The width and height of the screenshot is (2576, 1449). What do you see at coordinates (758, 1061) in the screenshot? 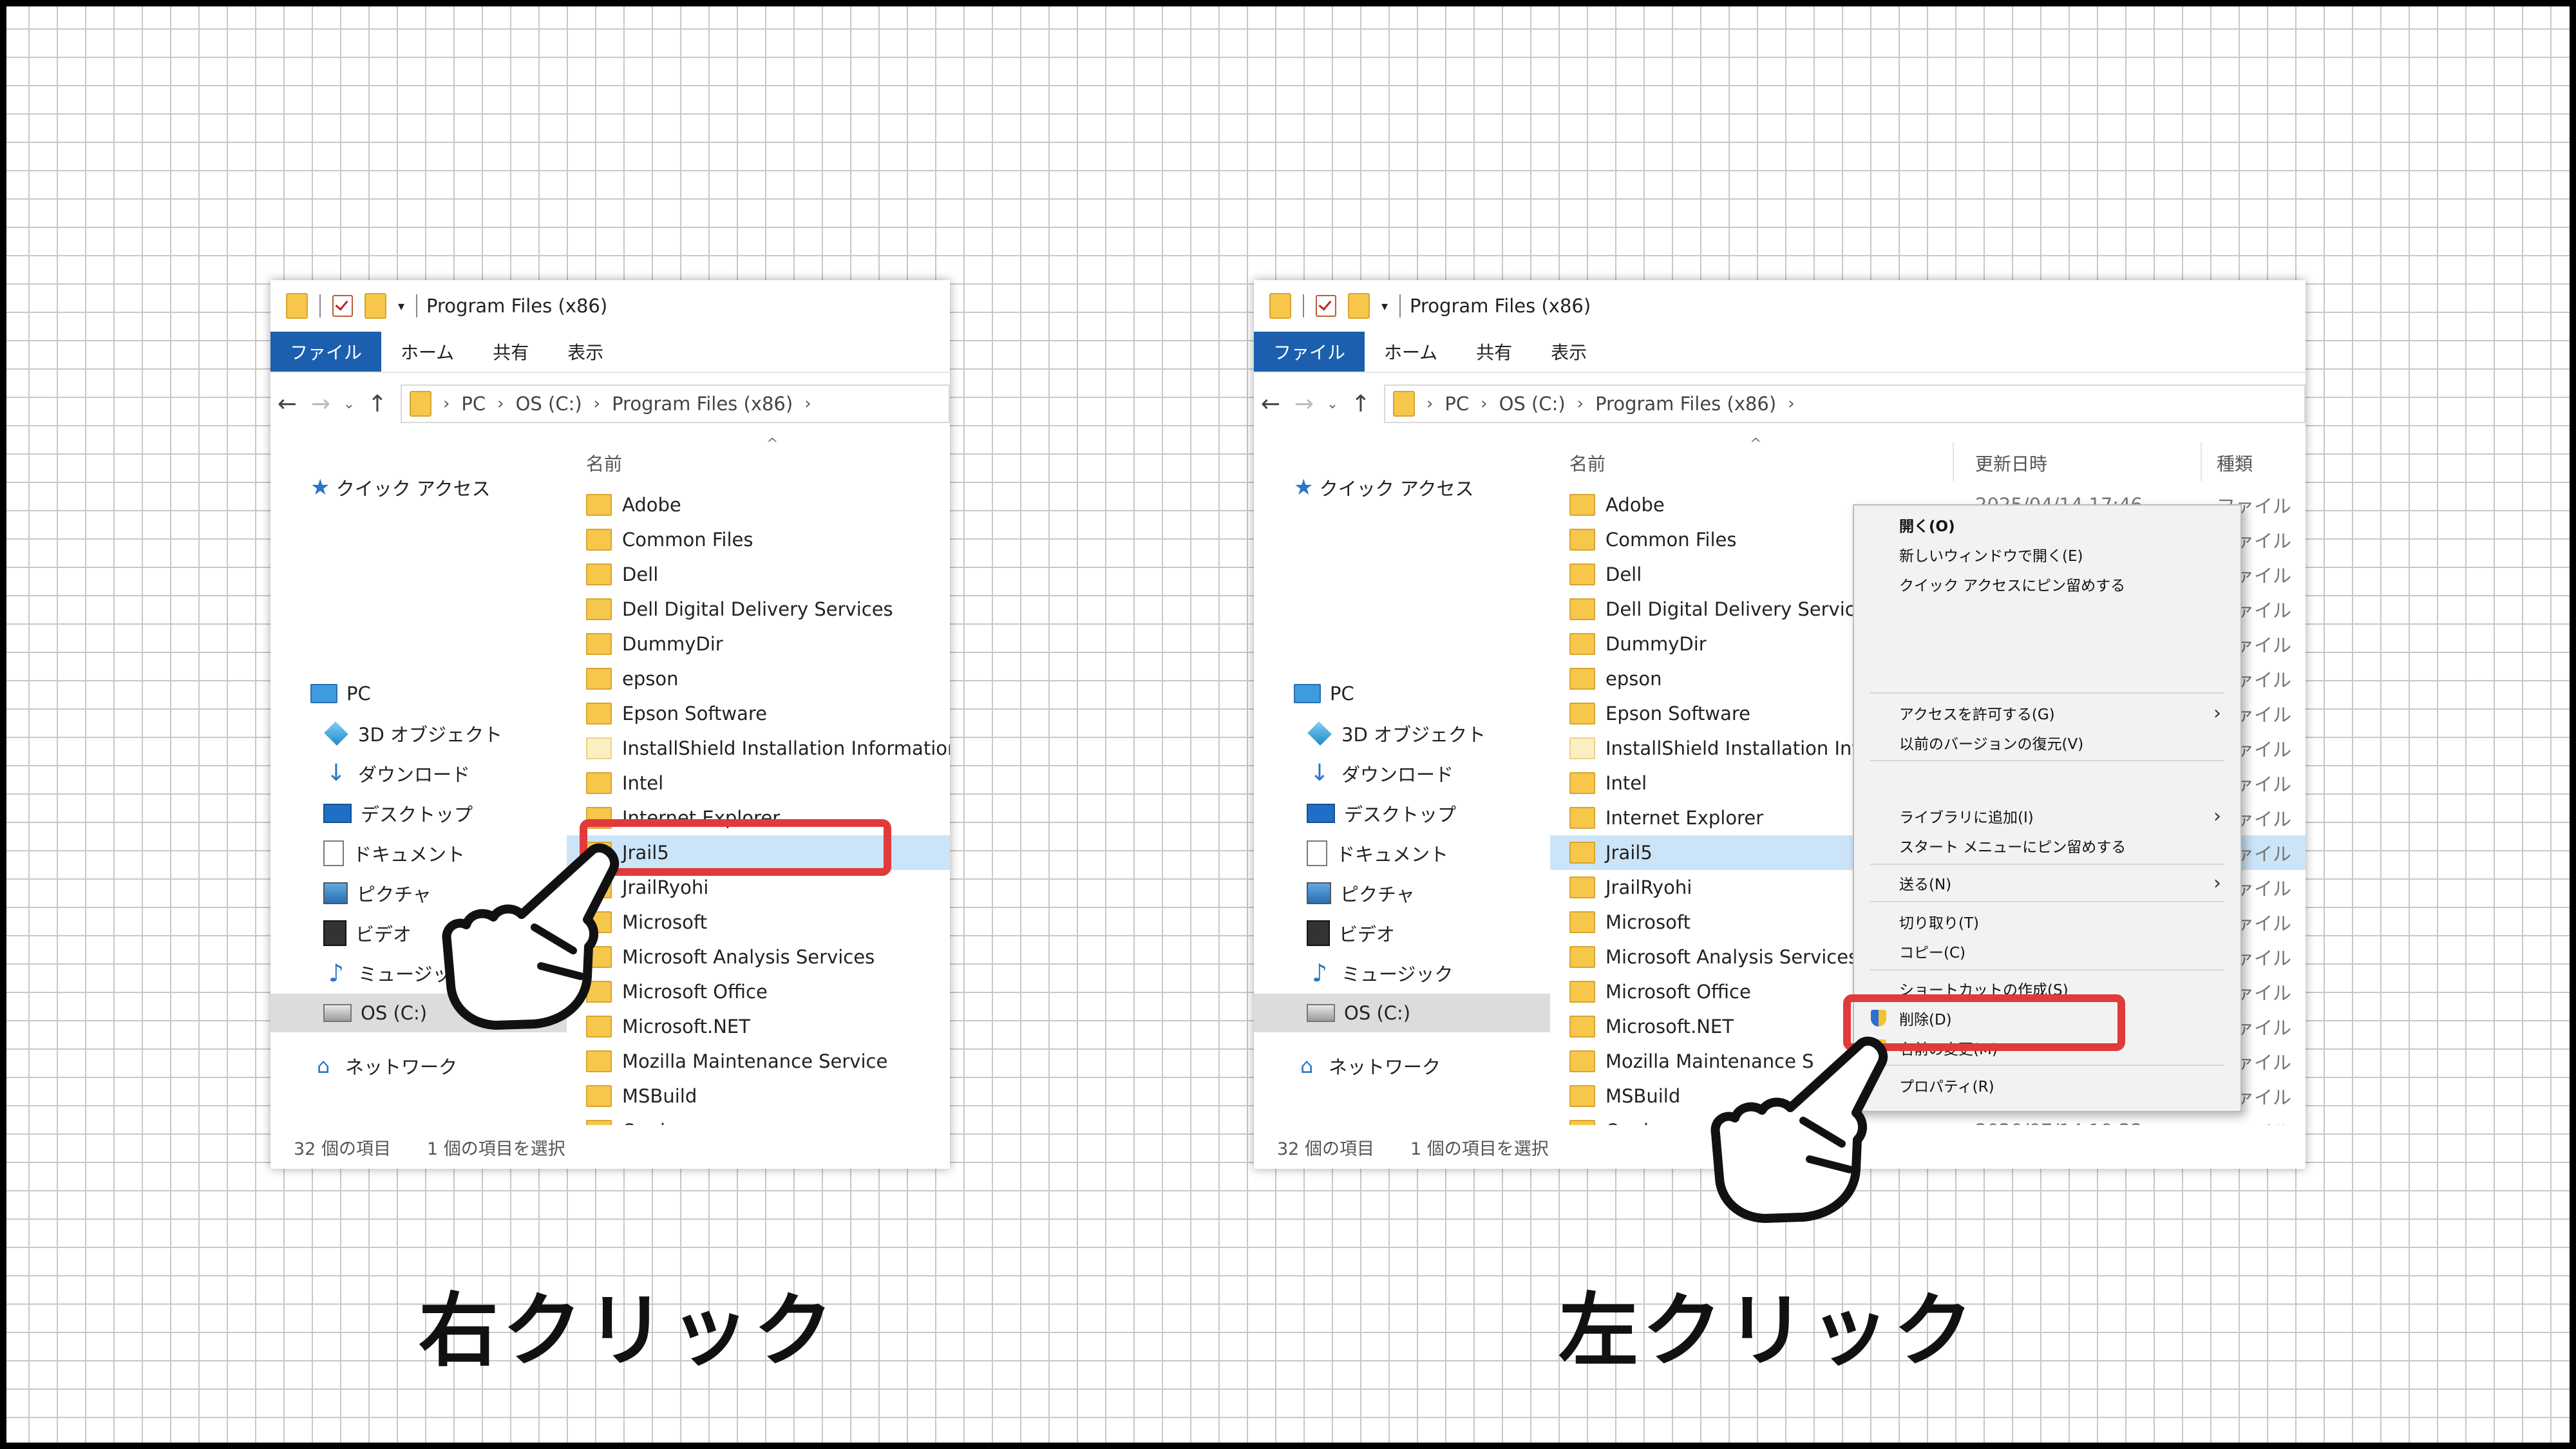
I see `list-item: Mozilla Maintenance Service` at bounding box center [758, 1061].